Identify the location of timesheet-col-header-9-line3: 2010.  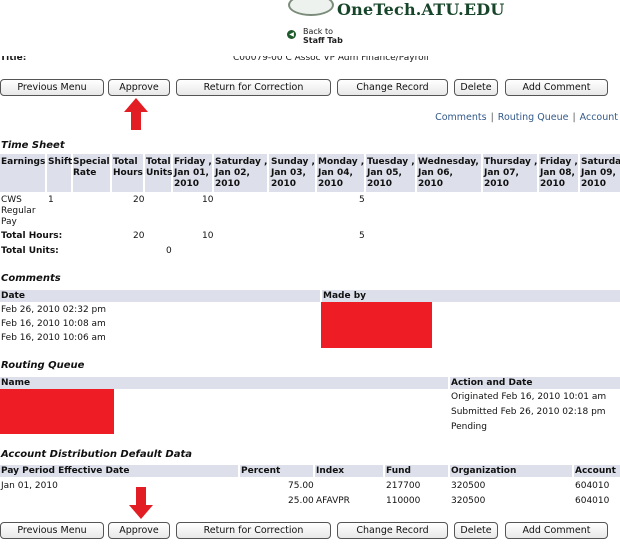
(380, 184).